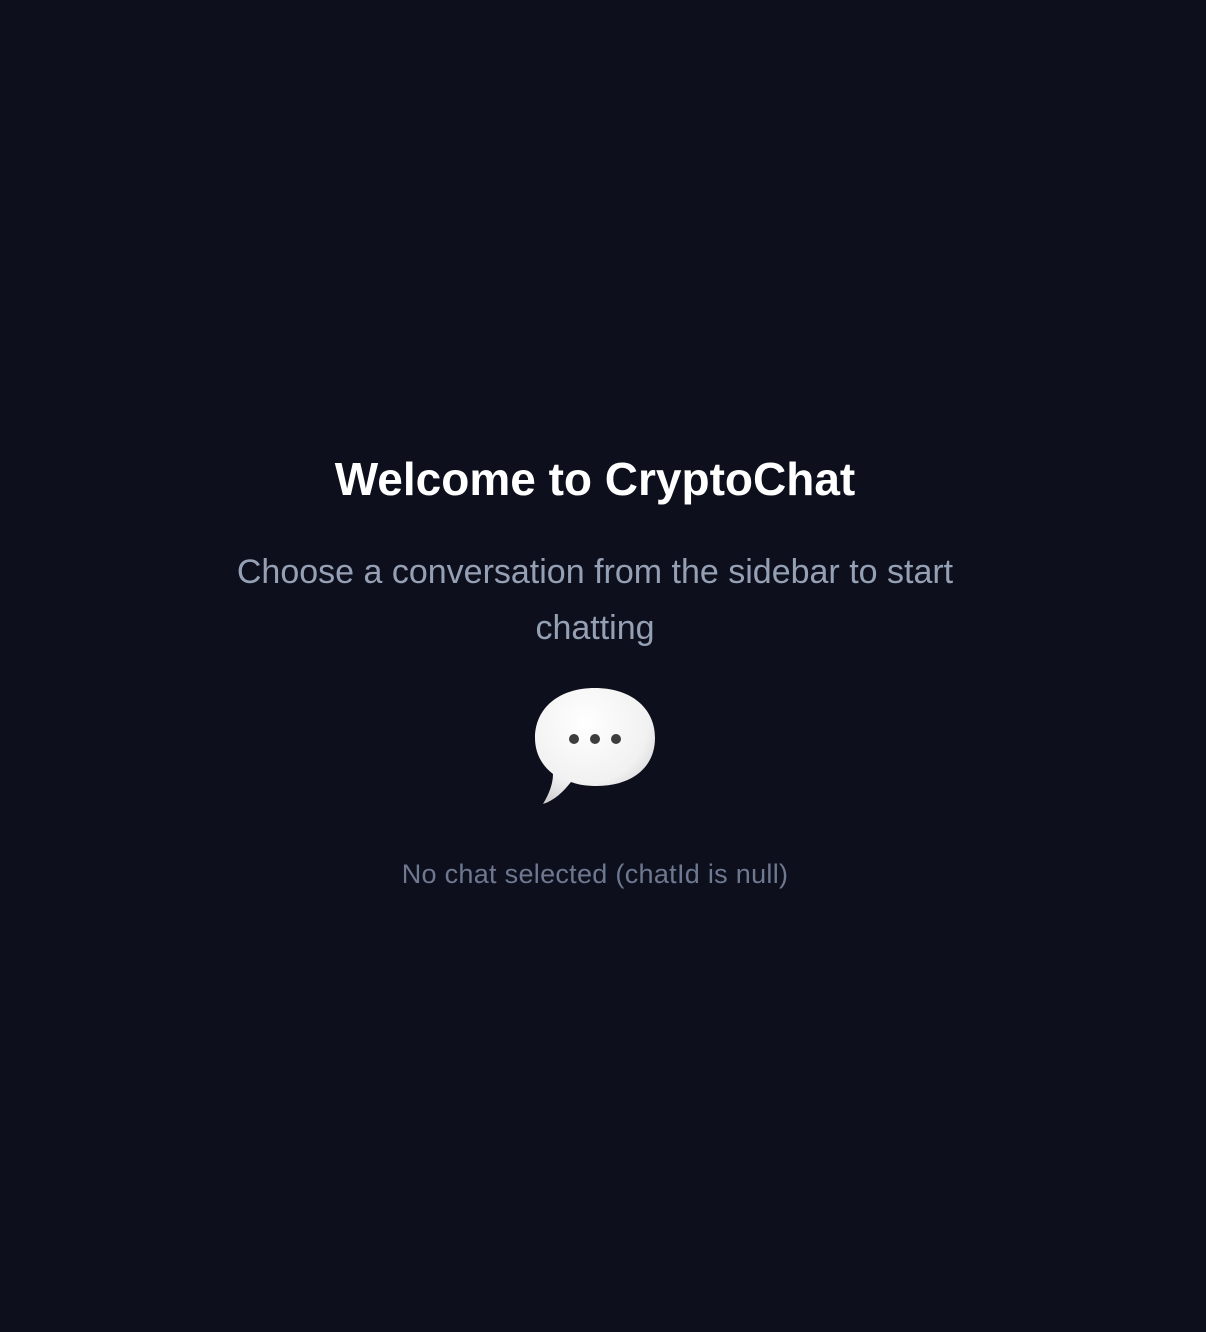 This screenshot has width=1206, height=1332. I want to click on speech-bubble-icon, so click(595, 746).